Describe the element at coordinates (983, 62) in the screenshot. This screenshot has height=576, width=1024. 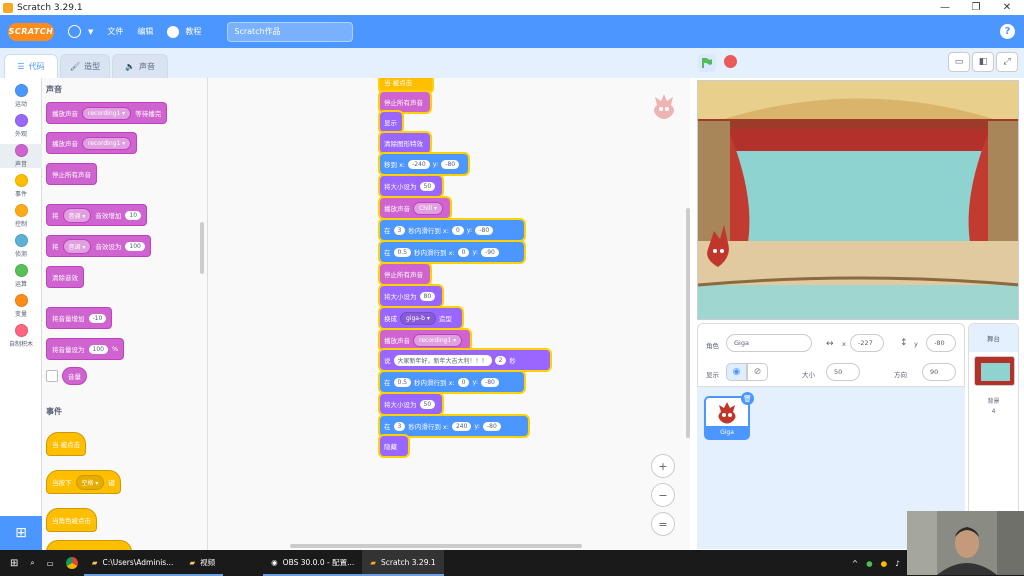
I see `normal-stage-button: ◧` at that location.